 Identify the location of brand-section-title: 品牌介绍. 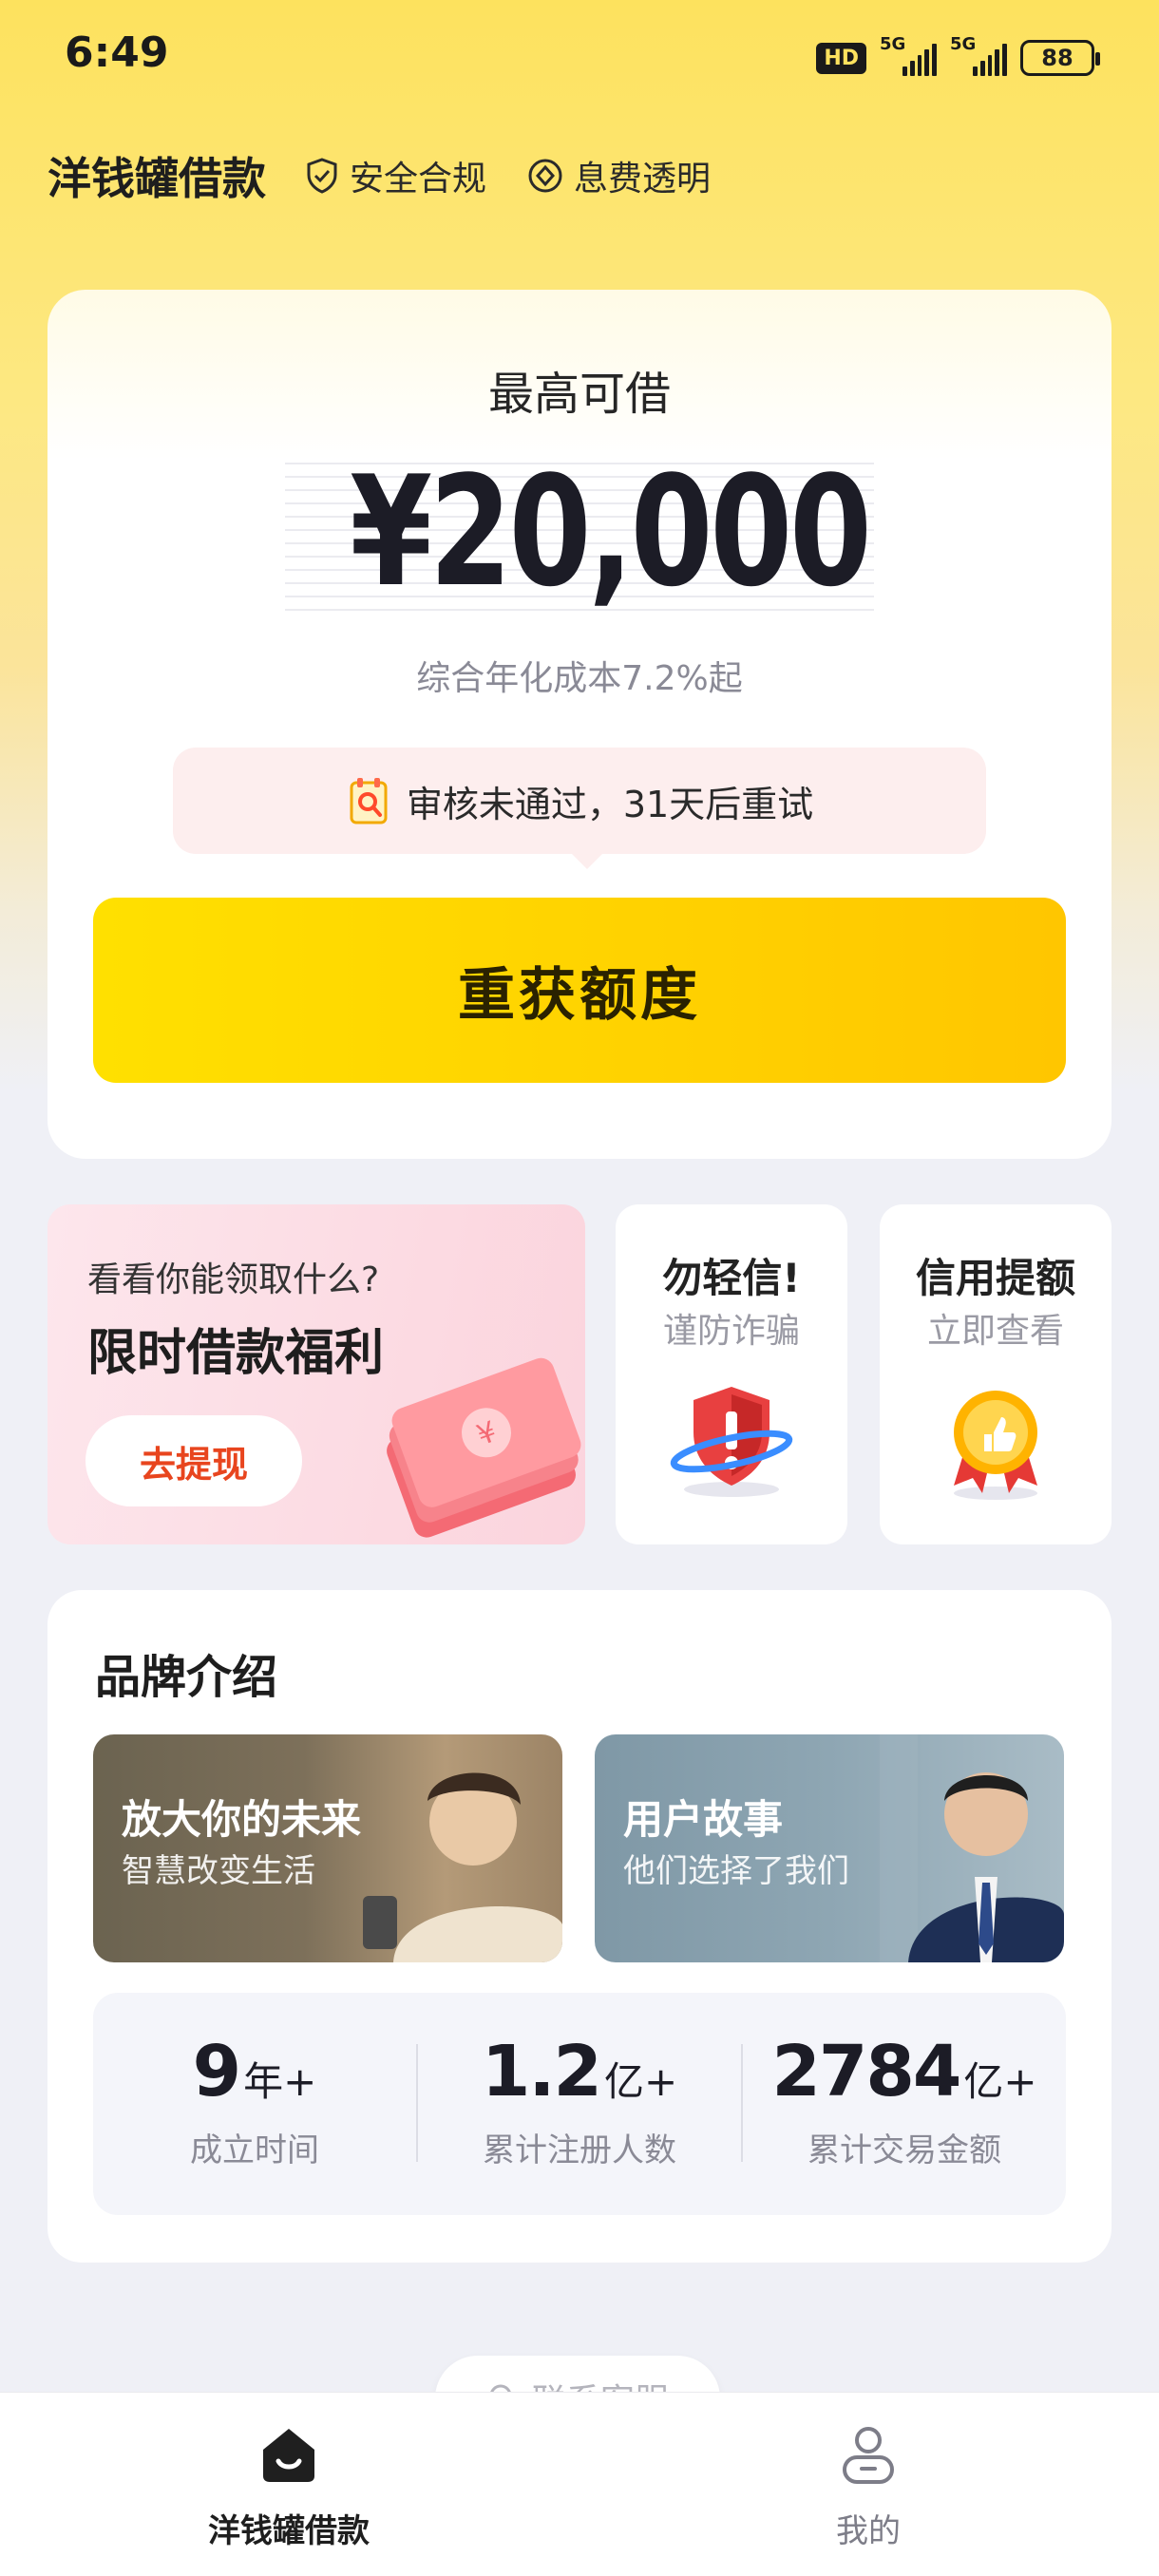
(186, 1677).